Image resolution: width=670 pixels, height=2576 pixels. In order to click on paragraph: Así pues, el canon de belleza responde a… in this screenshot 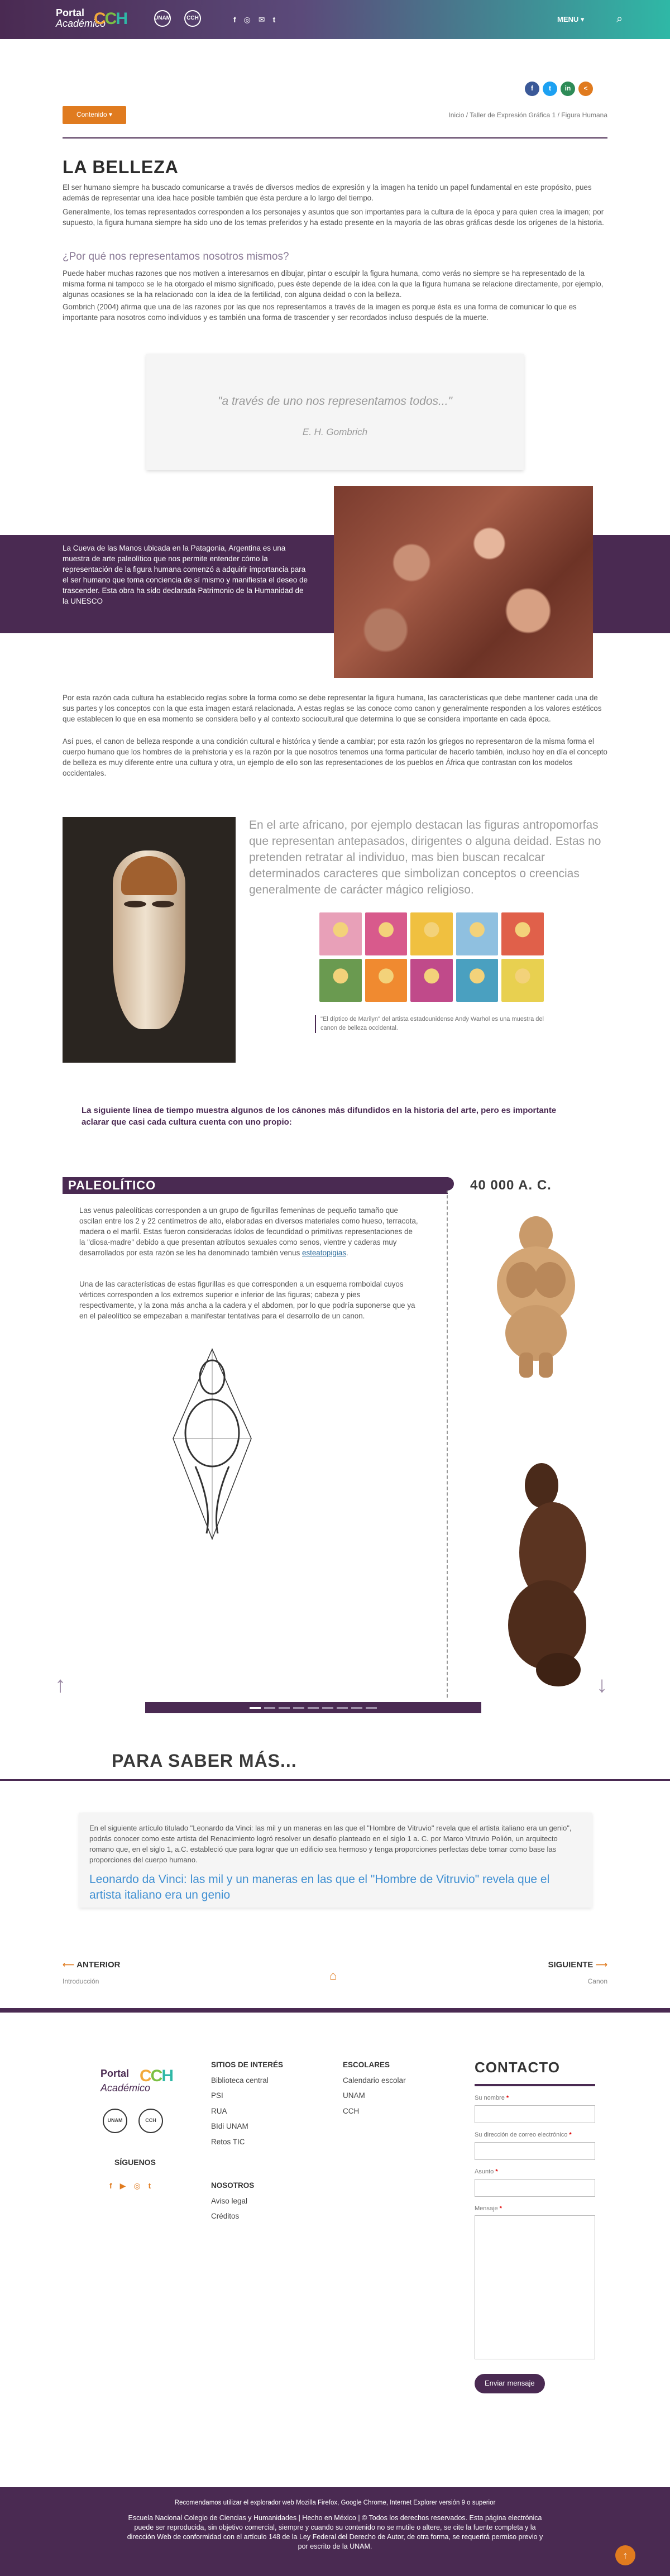, I will do `click(335, 757)`.